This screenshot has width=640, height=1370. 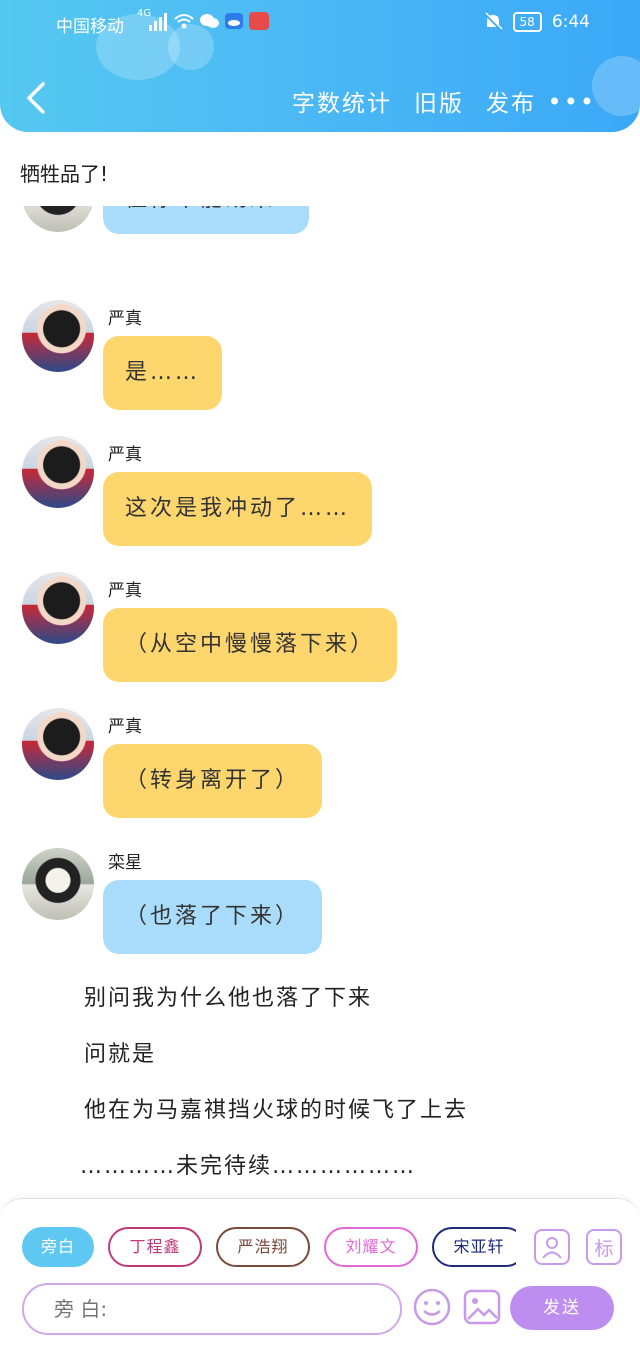 I want to click on chip-character: 严浩翔, so click(x=263, y=1247).